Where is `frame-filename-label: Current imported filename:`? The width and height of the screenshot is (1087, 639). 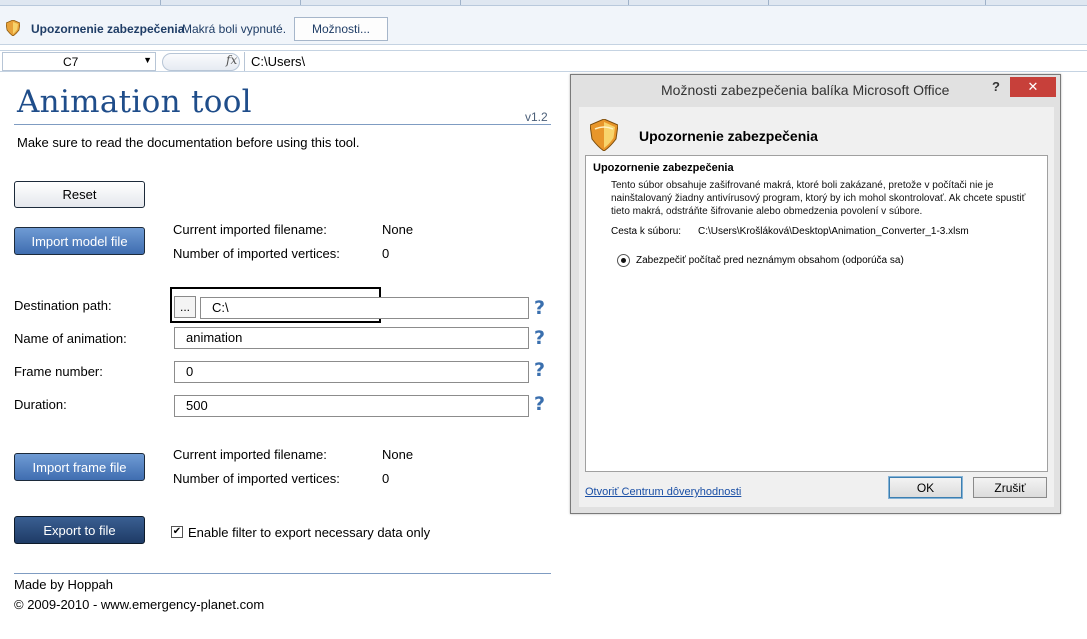 frame-filename-label: Current imported filename: is located at coordinates (250, 454).